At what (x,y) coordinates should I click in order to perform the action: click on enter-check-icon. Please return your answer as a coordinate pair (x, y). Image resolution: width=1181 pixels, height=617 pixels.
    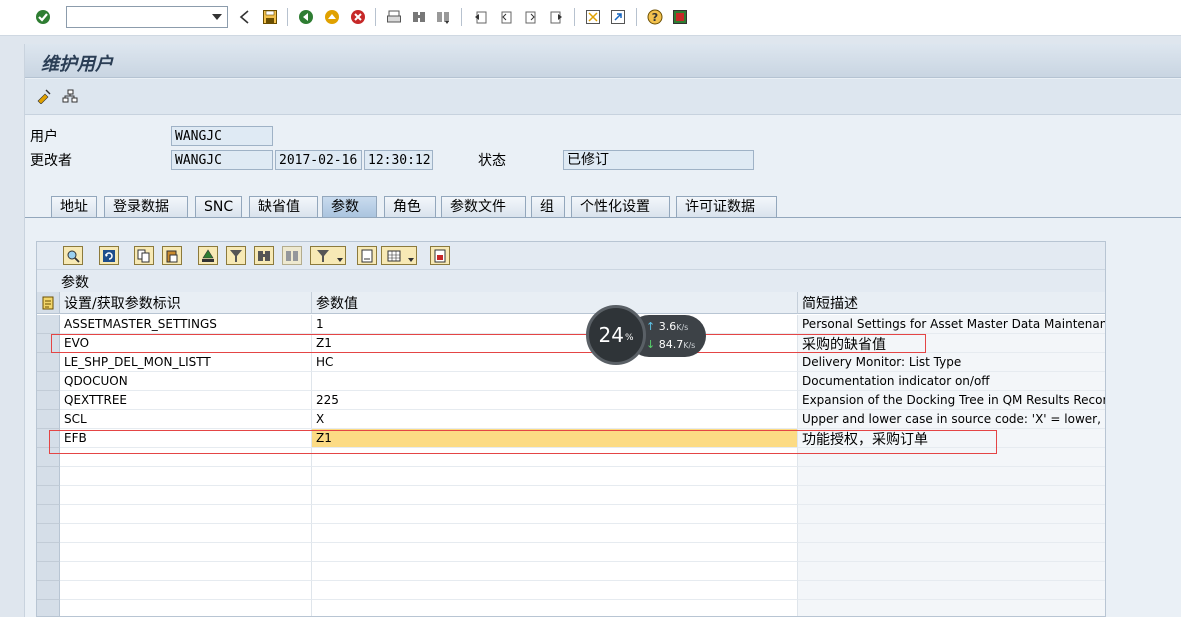
    Looking at the image, I should click on (43, 17).